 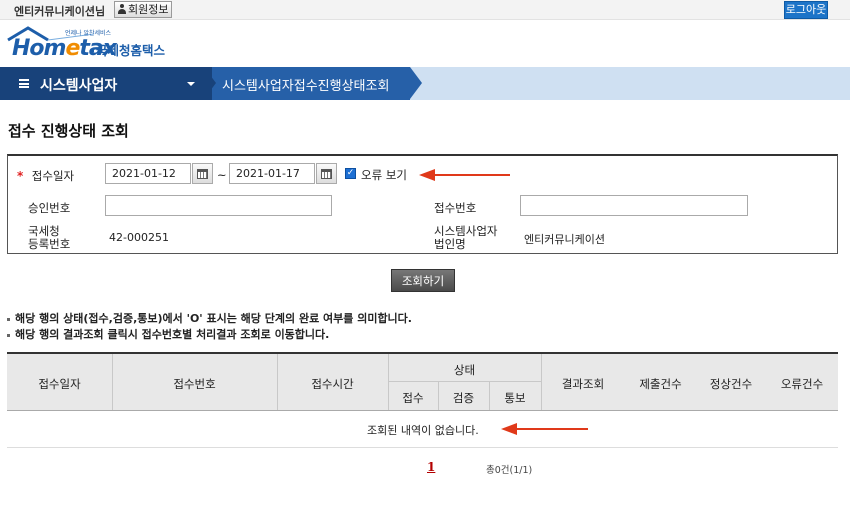 What do you see at coordinates (59, 384) in the screenshot?
I see `th-receipt-date: 접수일자` at bounding box center [59, 384].